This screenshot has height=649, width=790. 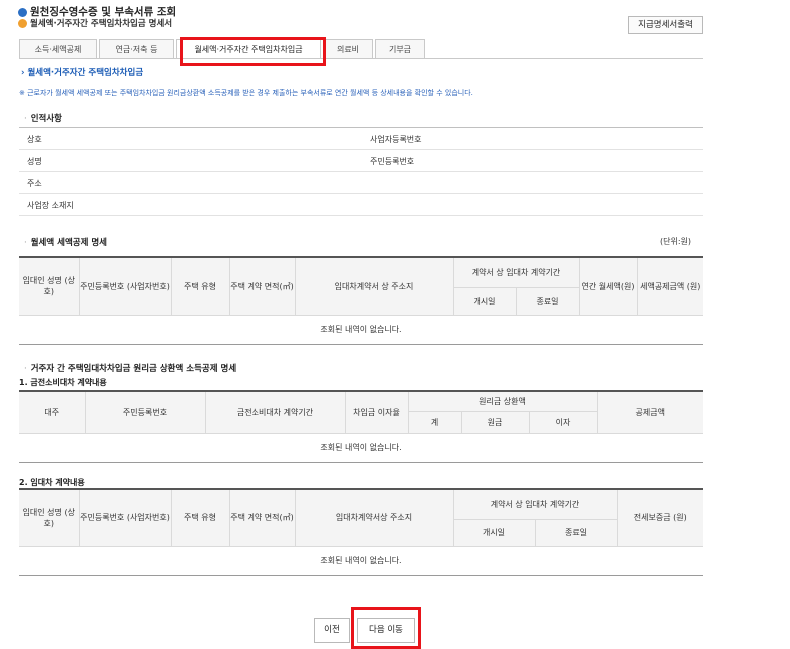 I want to click on col-lease-start: 개시일, so click(x=494, y=533).